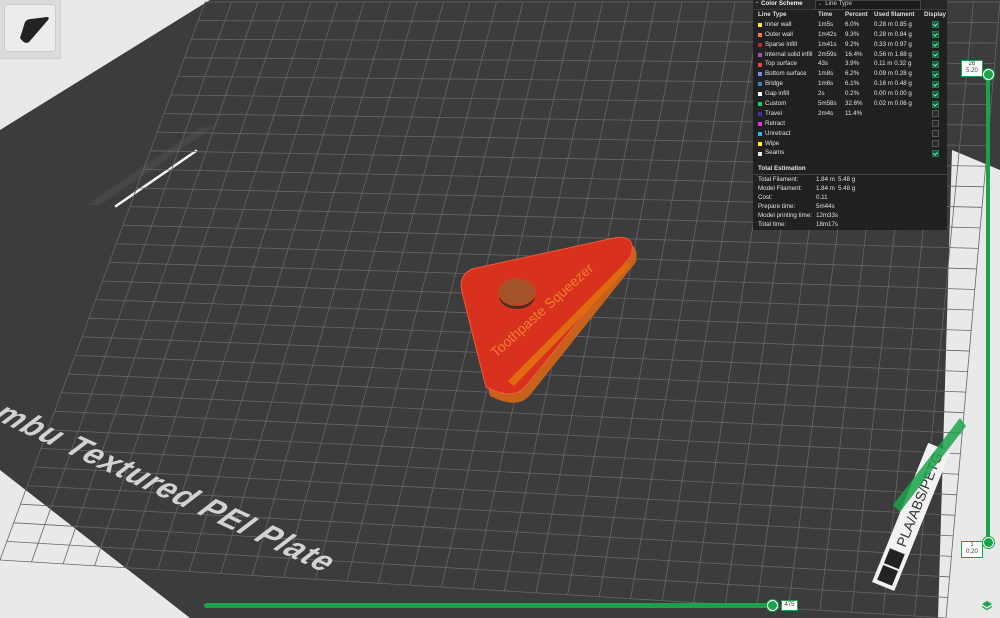  I want to click on estimation-value: 18m17s, so click(827, 224).